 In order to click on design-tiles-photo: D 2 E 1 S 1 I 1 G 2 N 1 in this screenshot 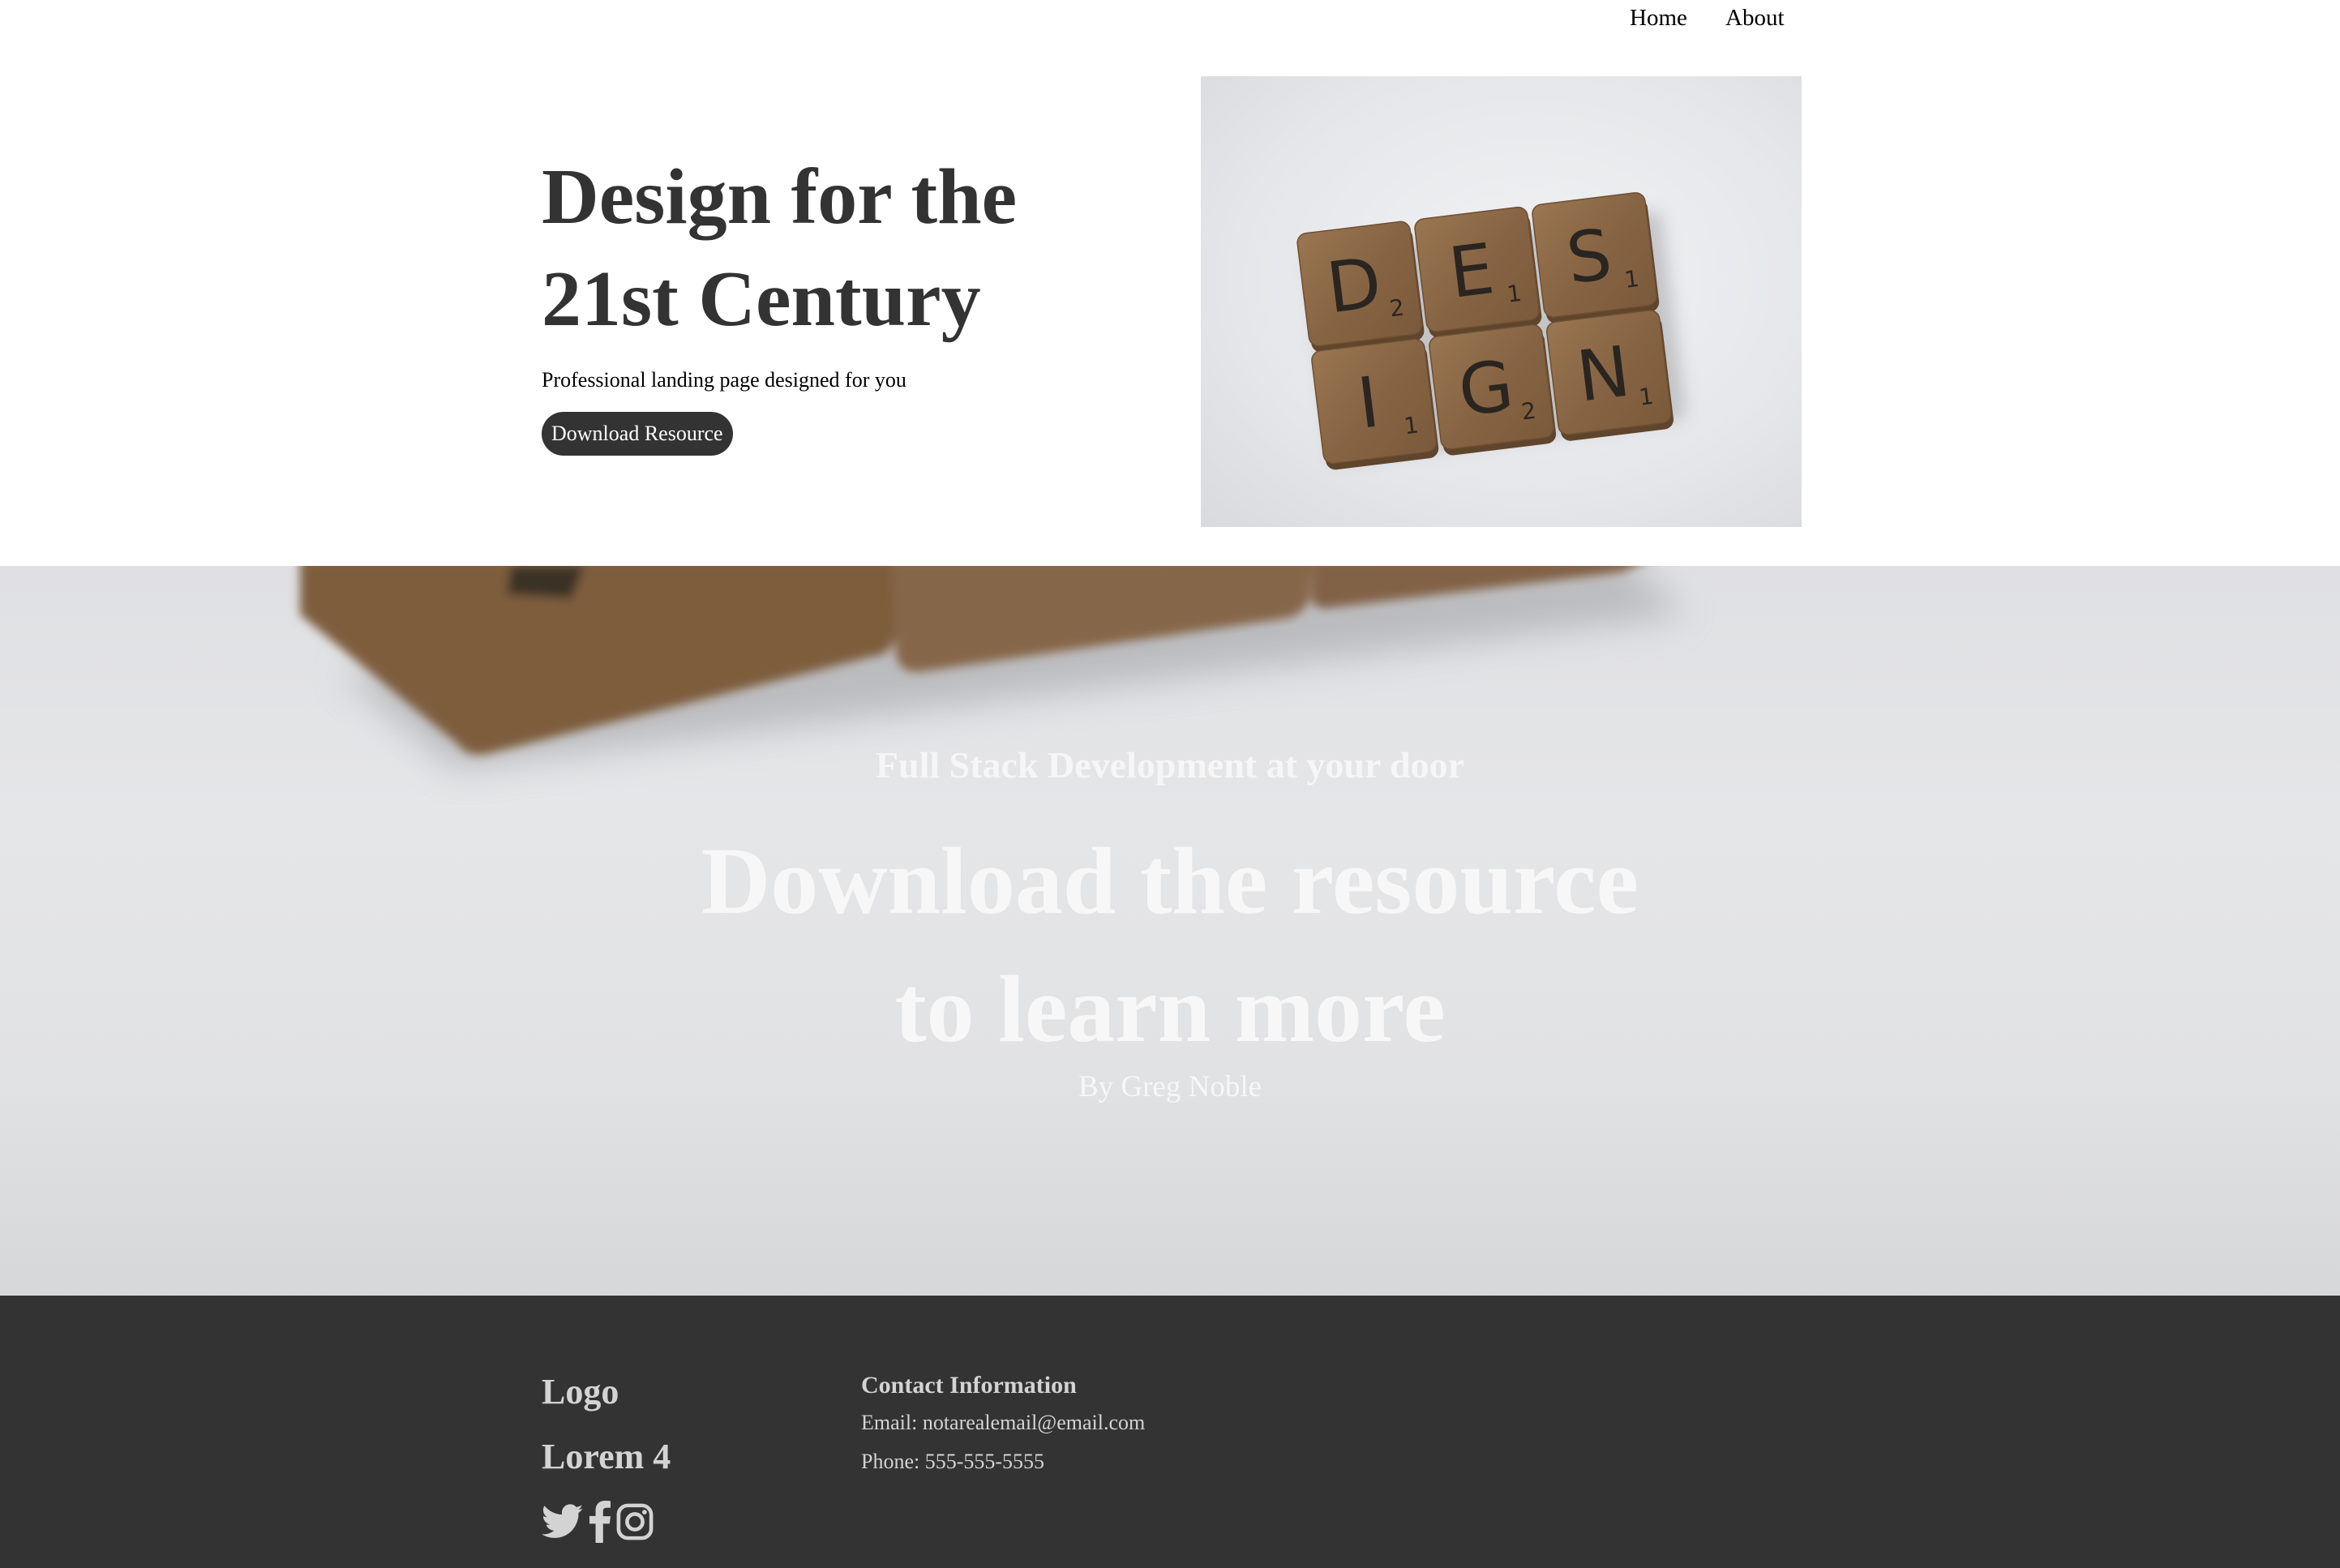, I will do `click(1491, 331)`.